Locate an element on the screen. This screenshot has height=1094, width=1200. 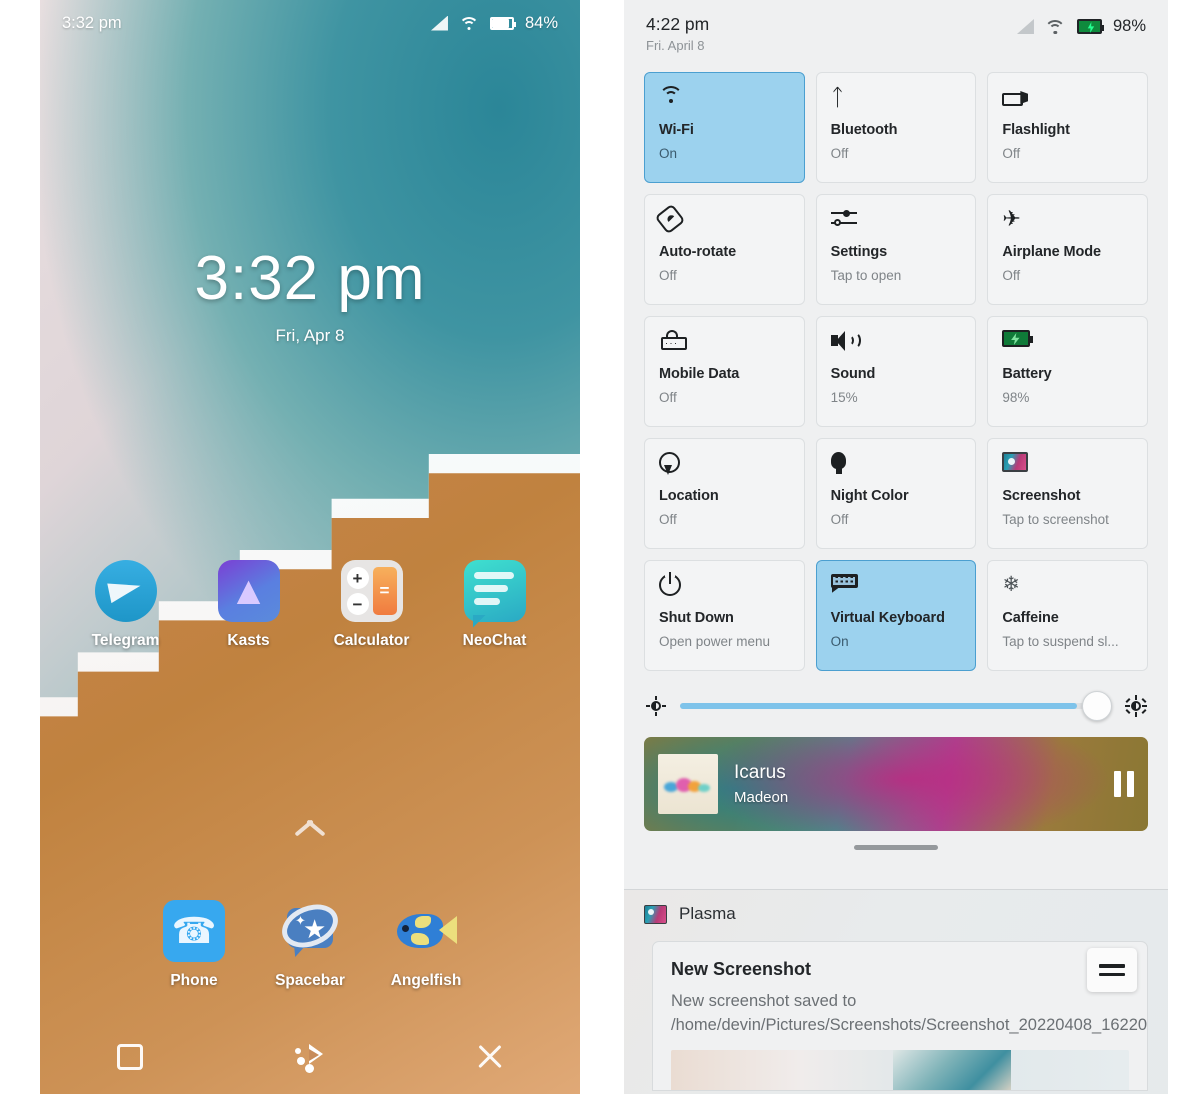
lockscreen-clock: 3:32 pm Fri, Apr 8 is located at coordinates (310, 297).